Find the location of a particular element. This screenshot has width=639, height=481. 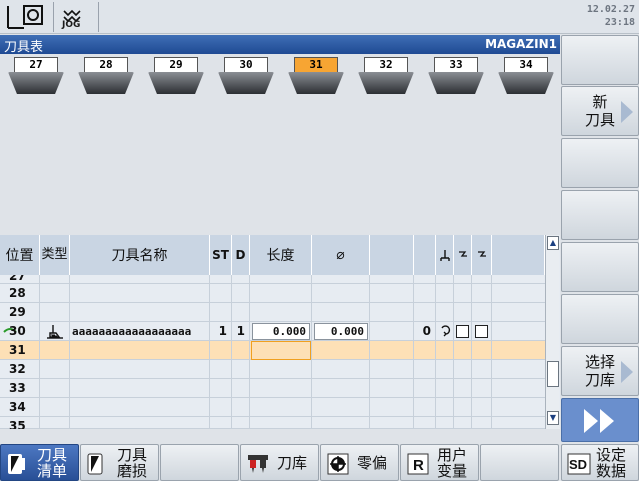

magazine-pocket: 29 is located at coordinates (176, 76).